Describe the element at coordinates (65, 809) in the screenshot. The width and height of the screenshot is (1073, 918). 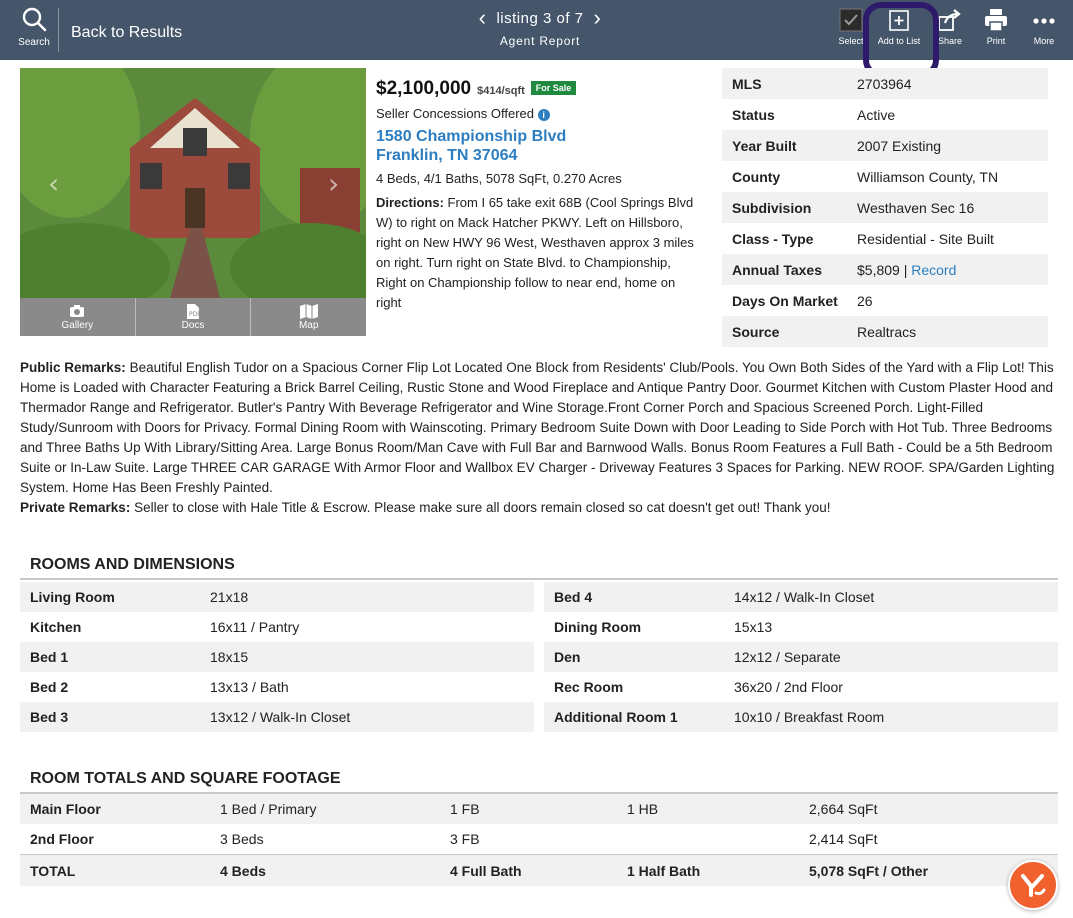
I see `floor-name: Main Floor` at that location.